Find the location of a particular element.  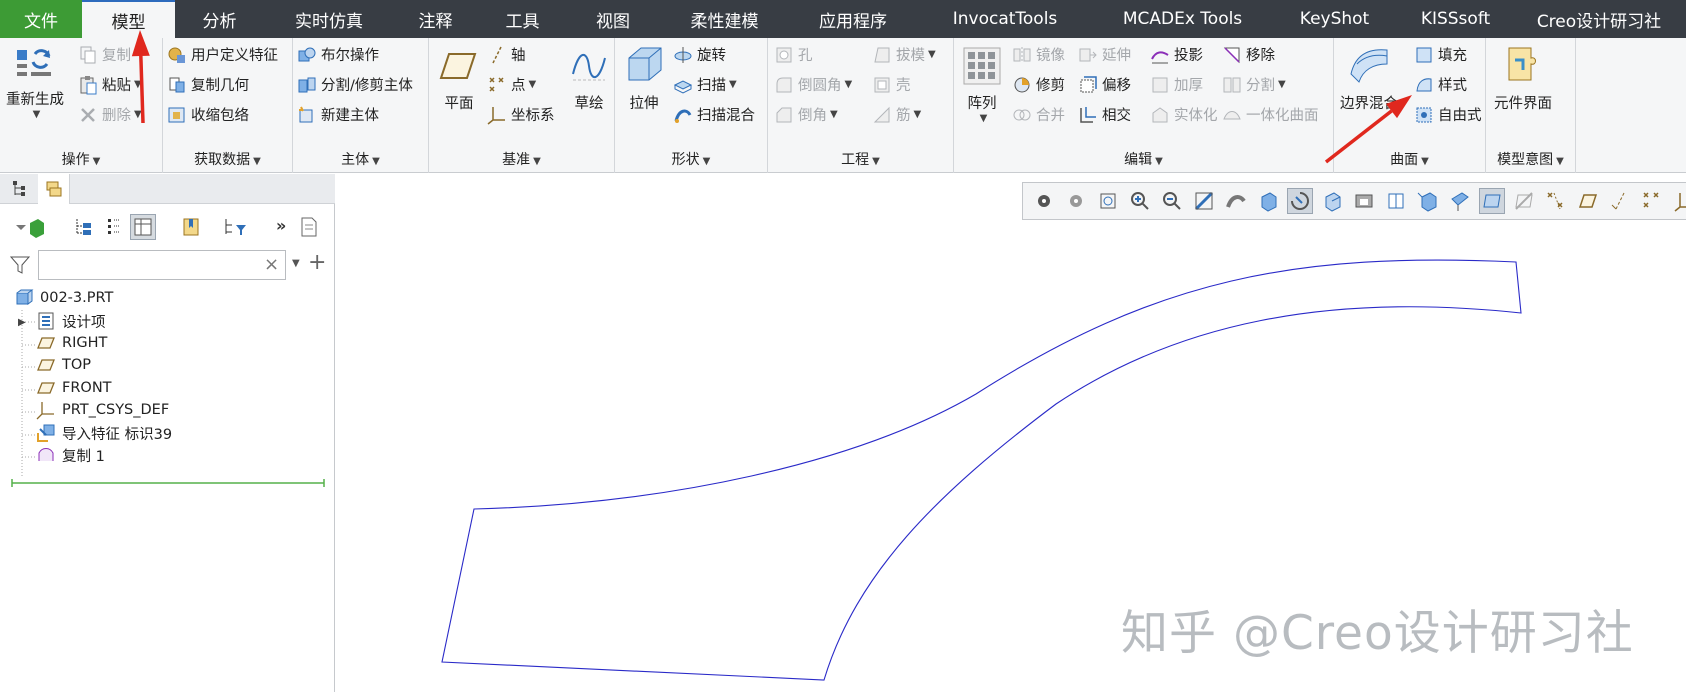

group-title-engineering: 工程 ▼ is located at coordinates (860, 159).